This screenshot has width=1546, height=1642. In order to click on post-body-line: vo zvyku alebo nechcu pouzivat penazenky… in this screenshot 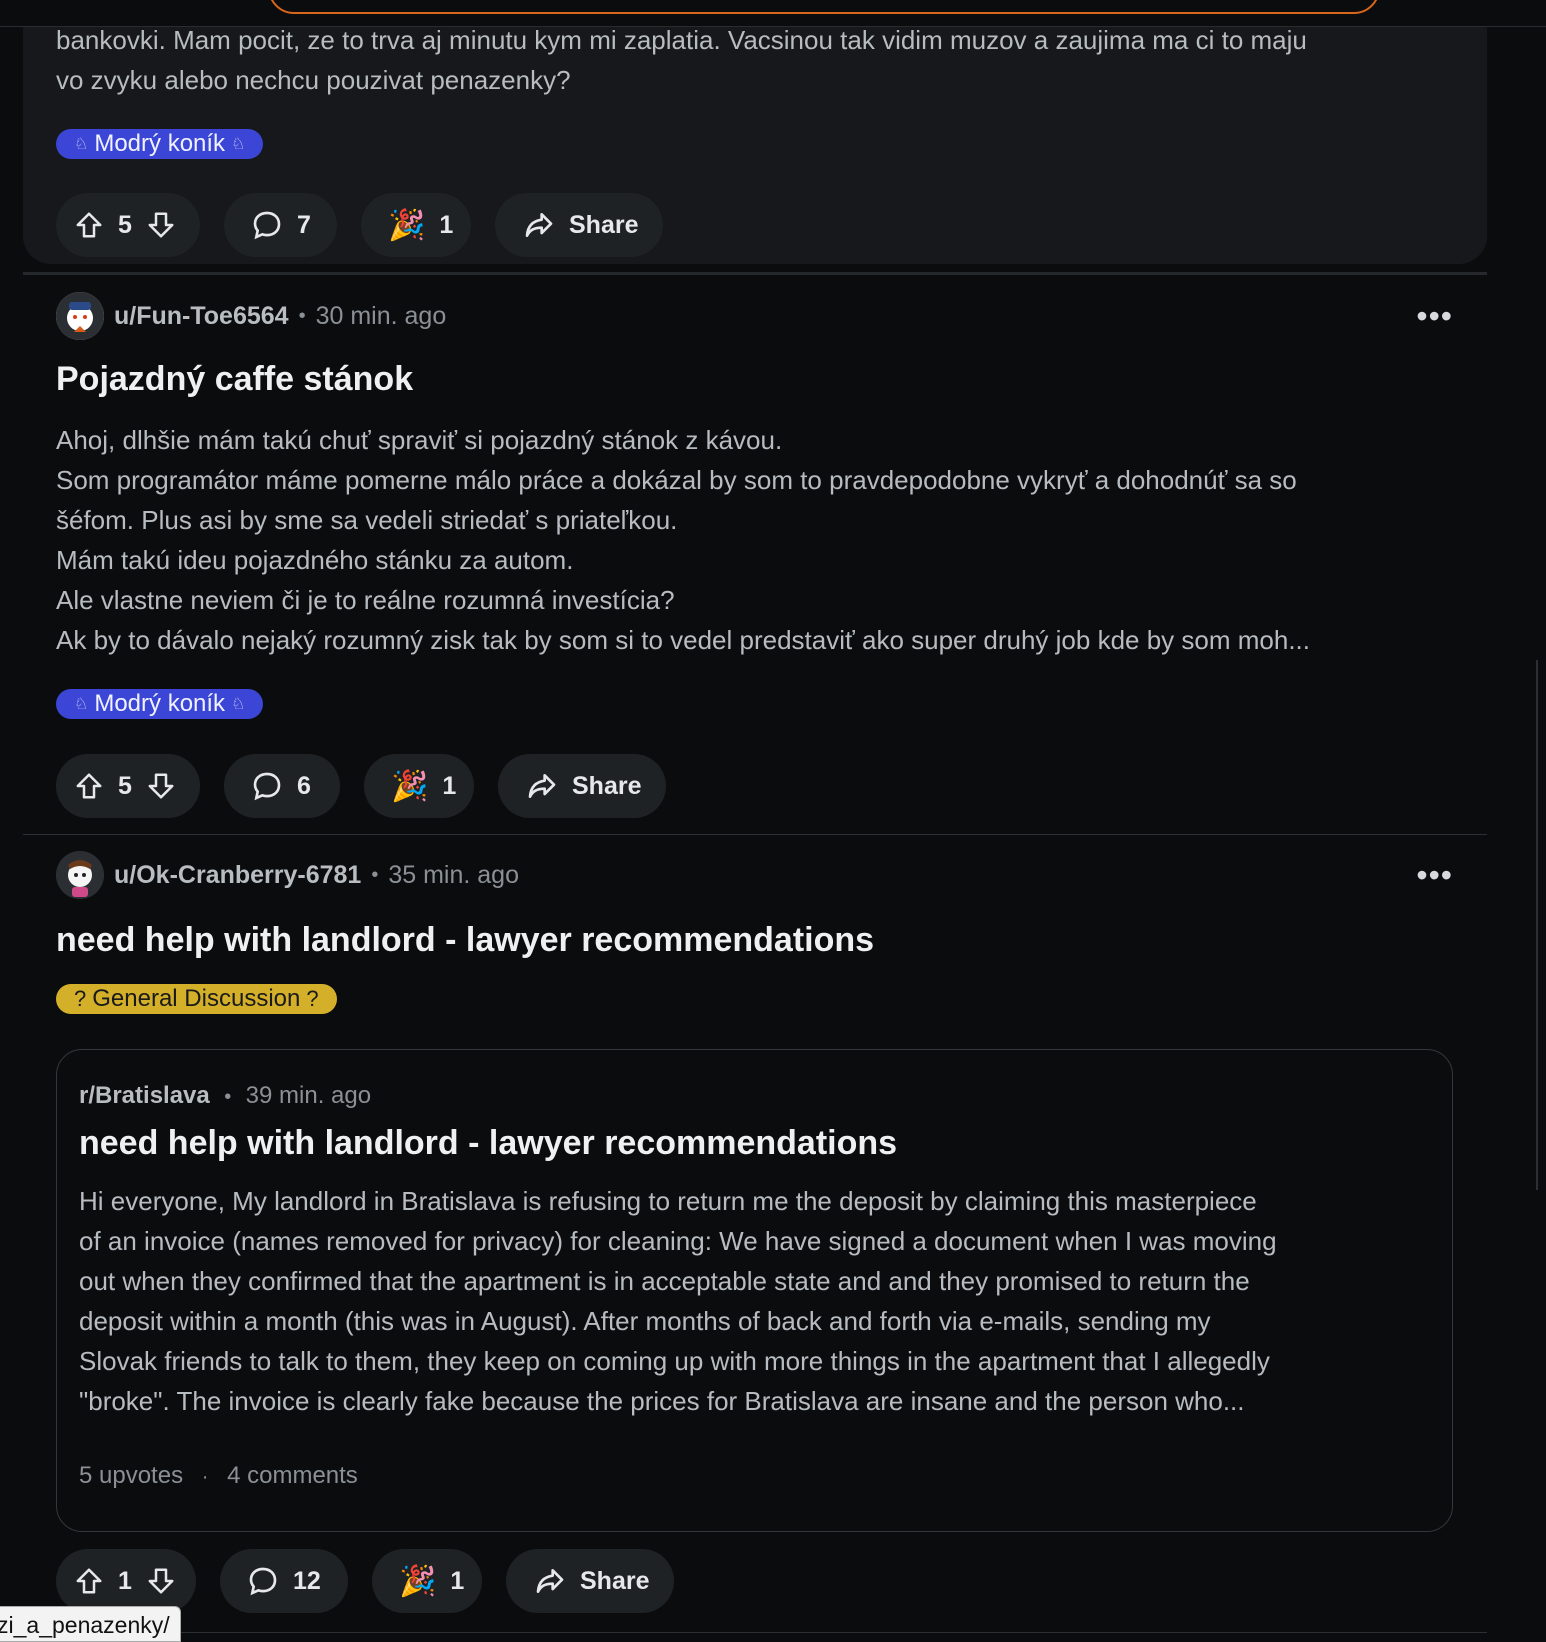, I will do `click(313, 80)`.